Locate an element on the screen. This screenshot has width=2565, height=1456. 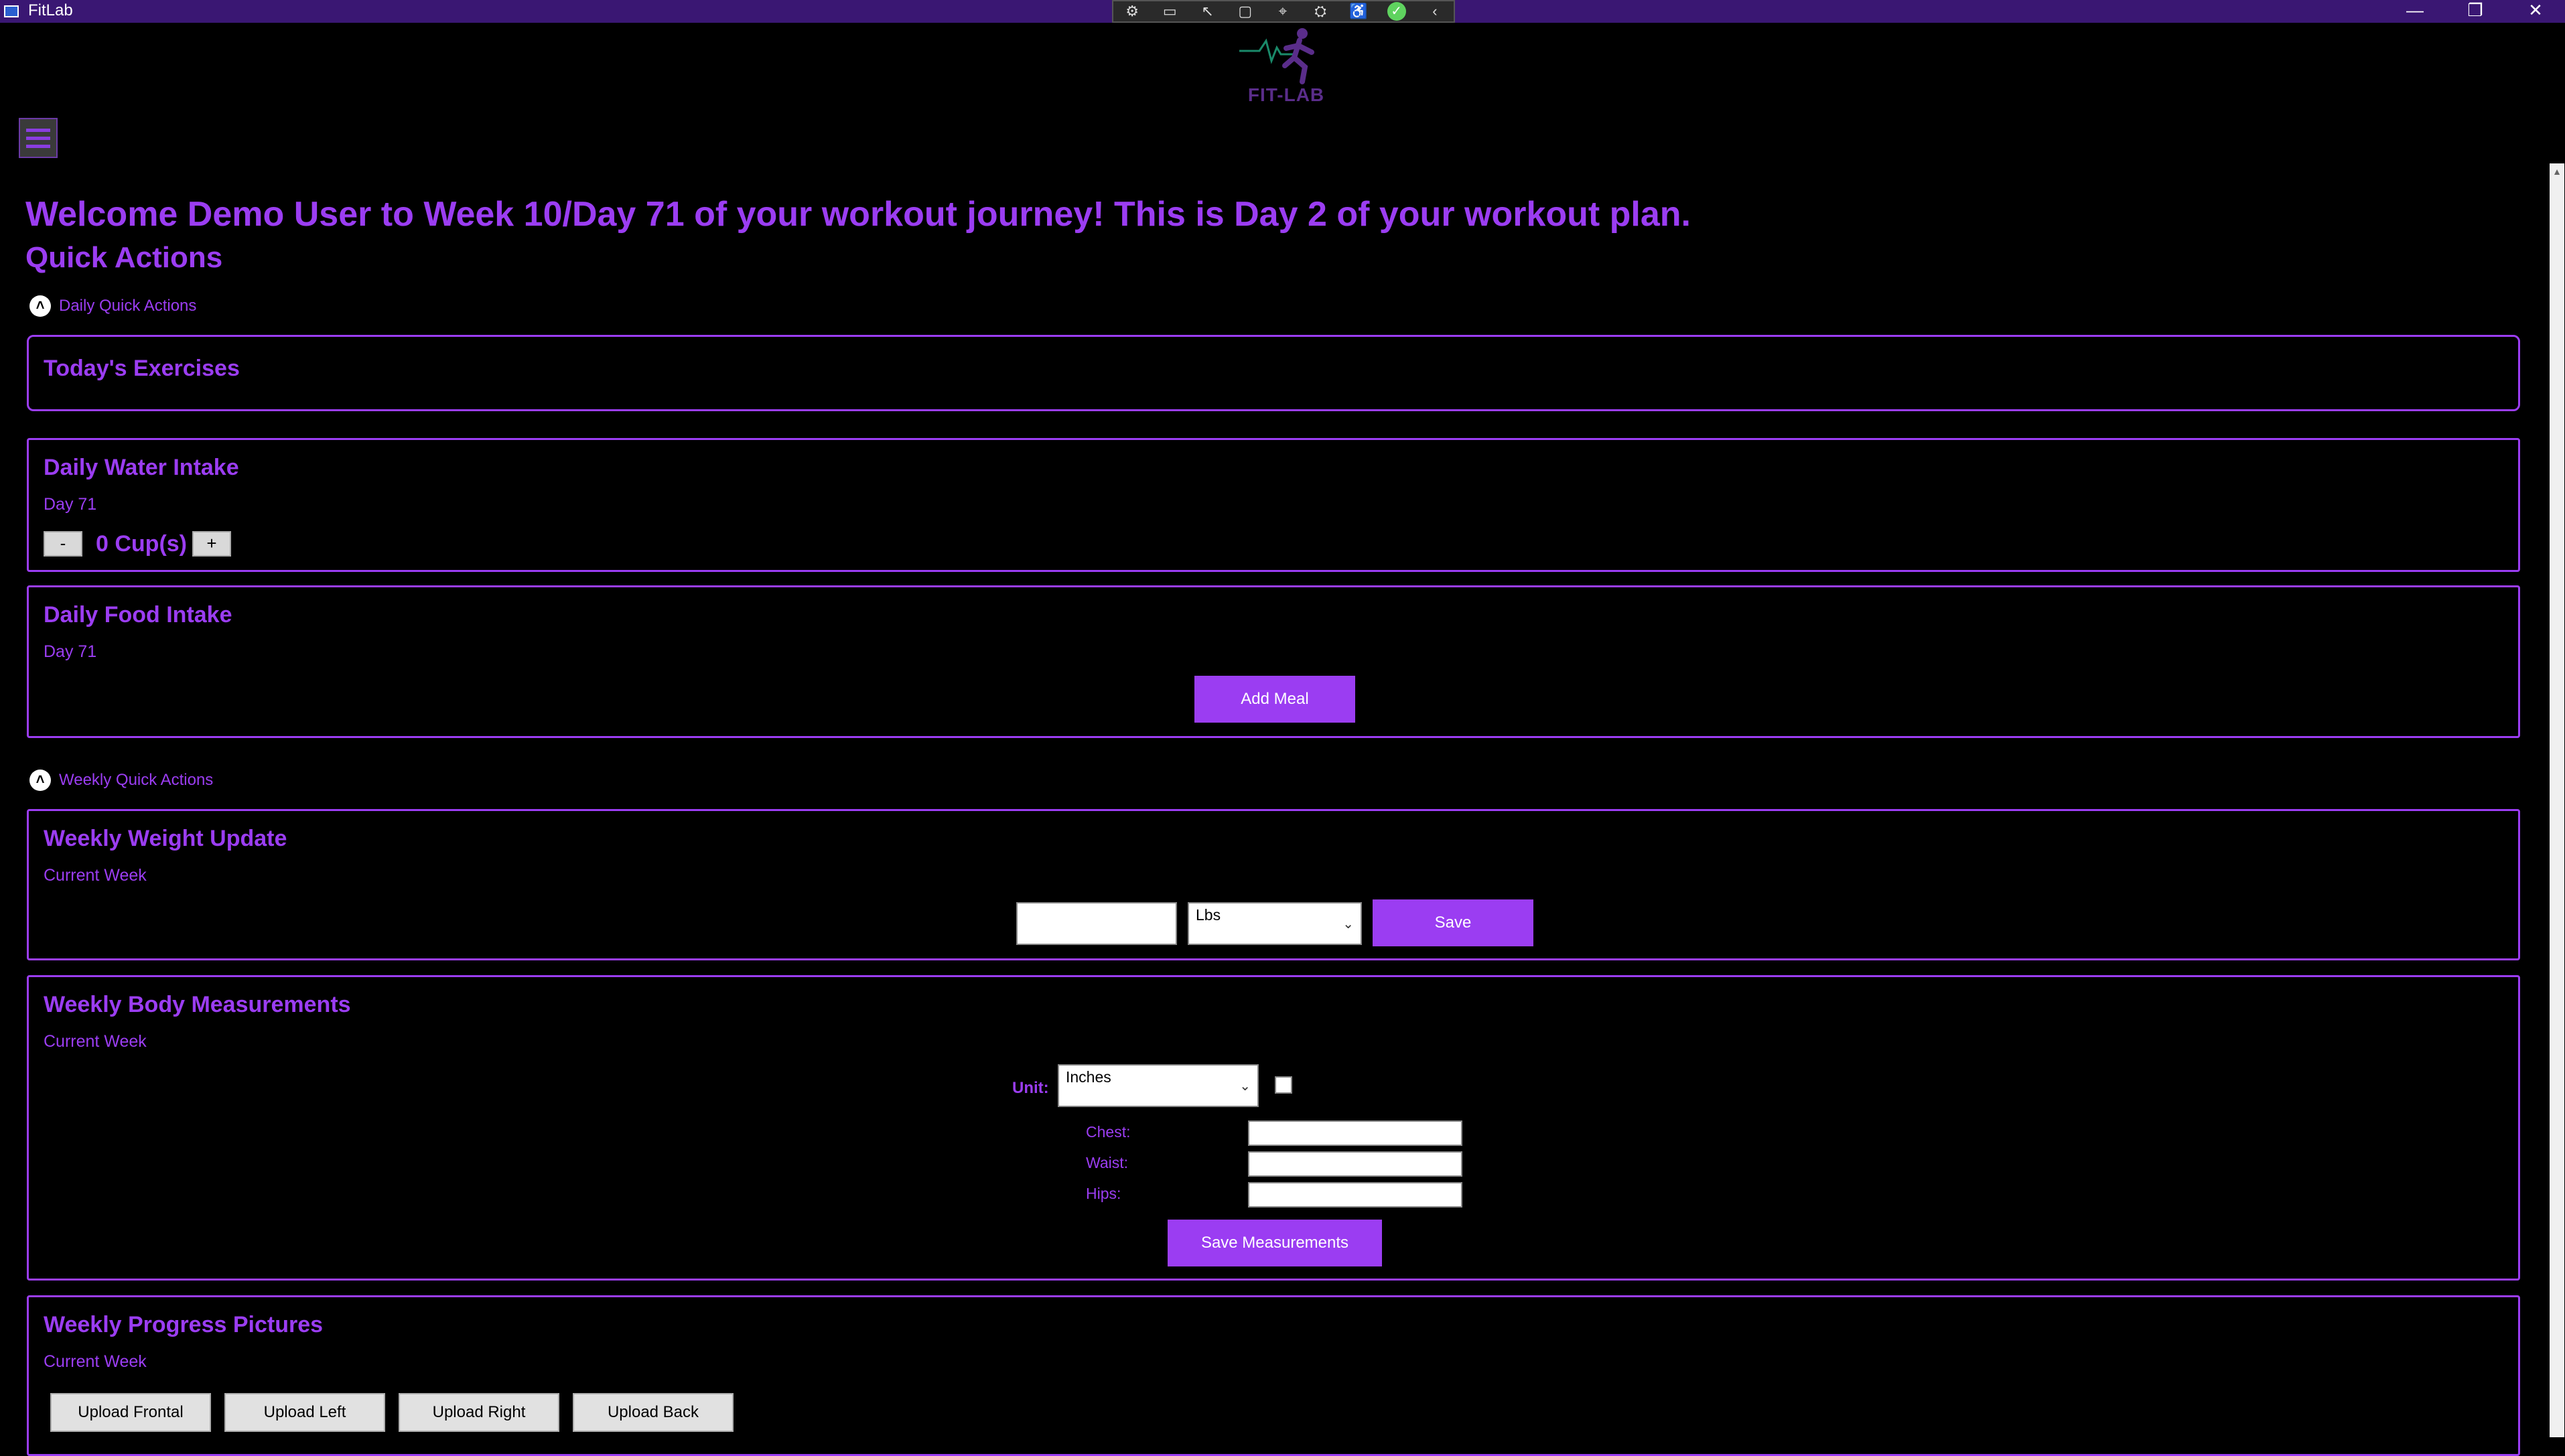
card-title: Weekly Weight Update is located at coordinates (165, 838).